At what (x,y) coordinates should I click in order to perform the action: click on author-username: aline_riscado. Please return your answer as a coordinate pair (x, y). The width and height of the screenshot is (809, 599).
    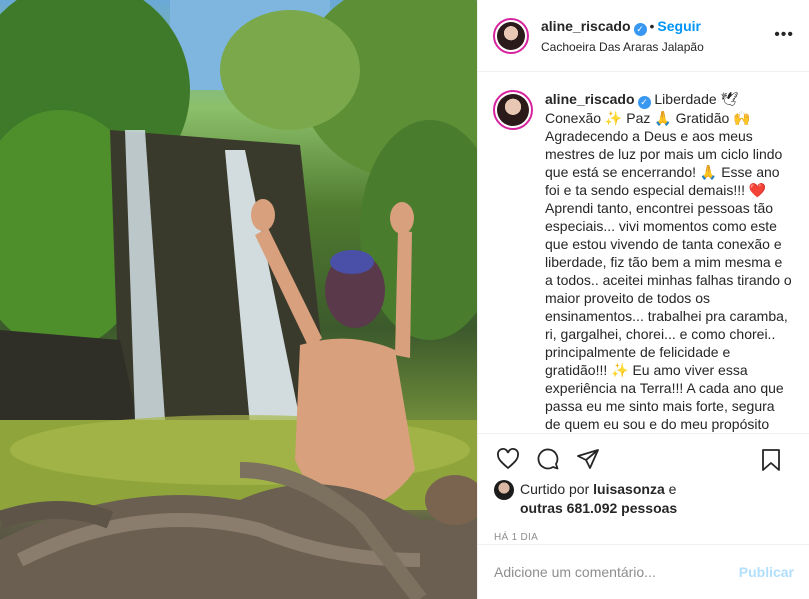
    Looking at the image, I should click on (586, 26).